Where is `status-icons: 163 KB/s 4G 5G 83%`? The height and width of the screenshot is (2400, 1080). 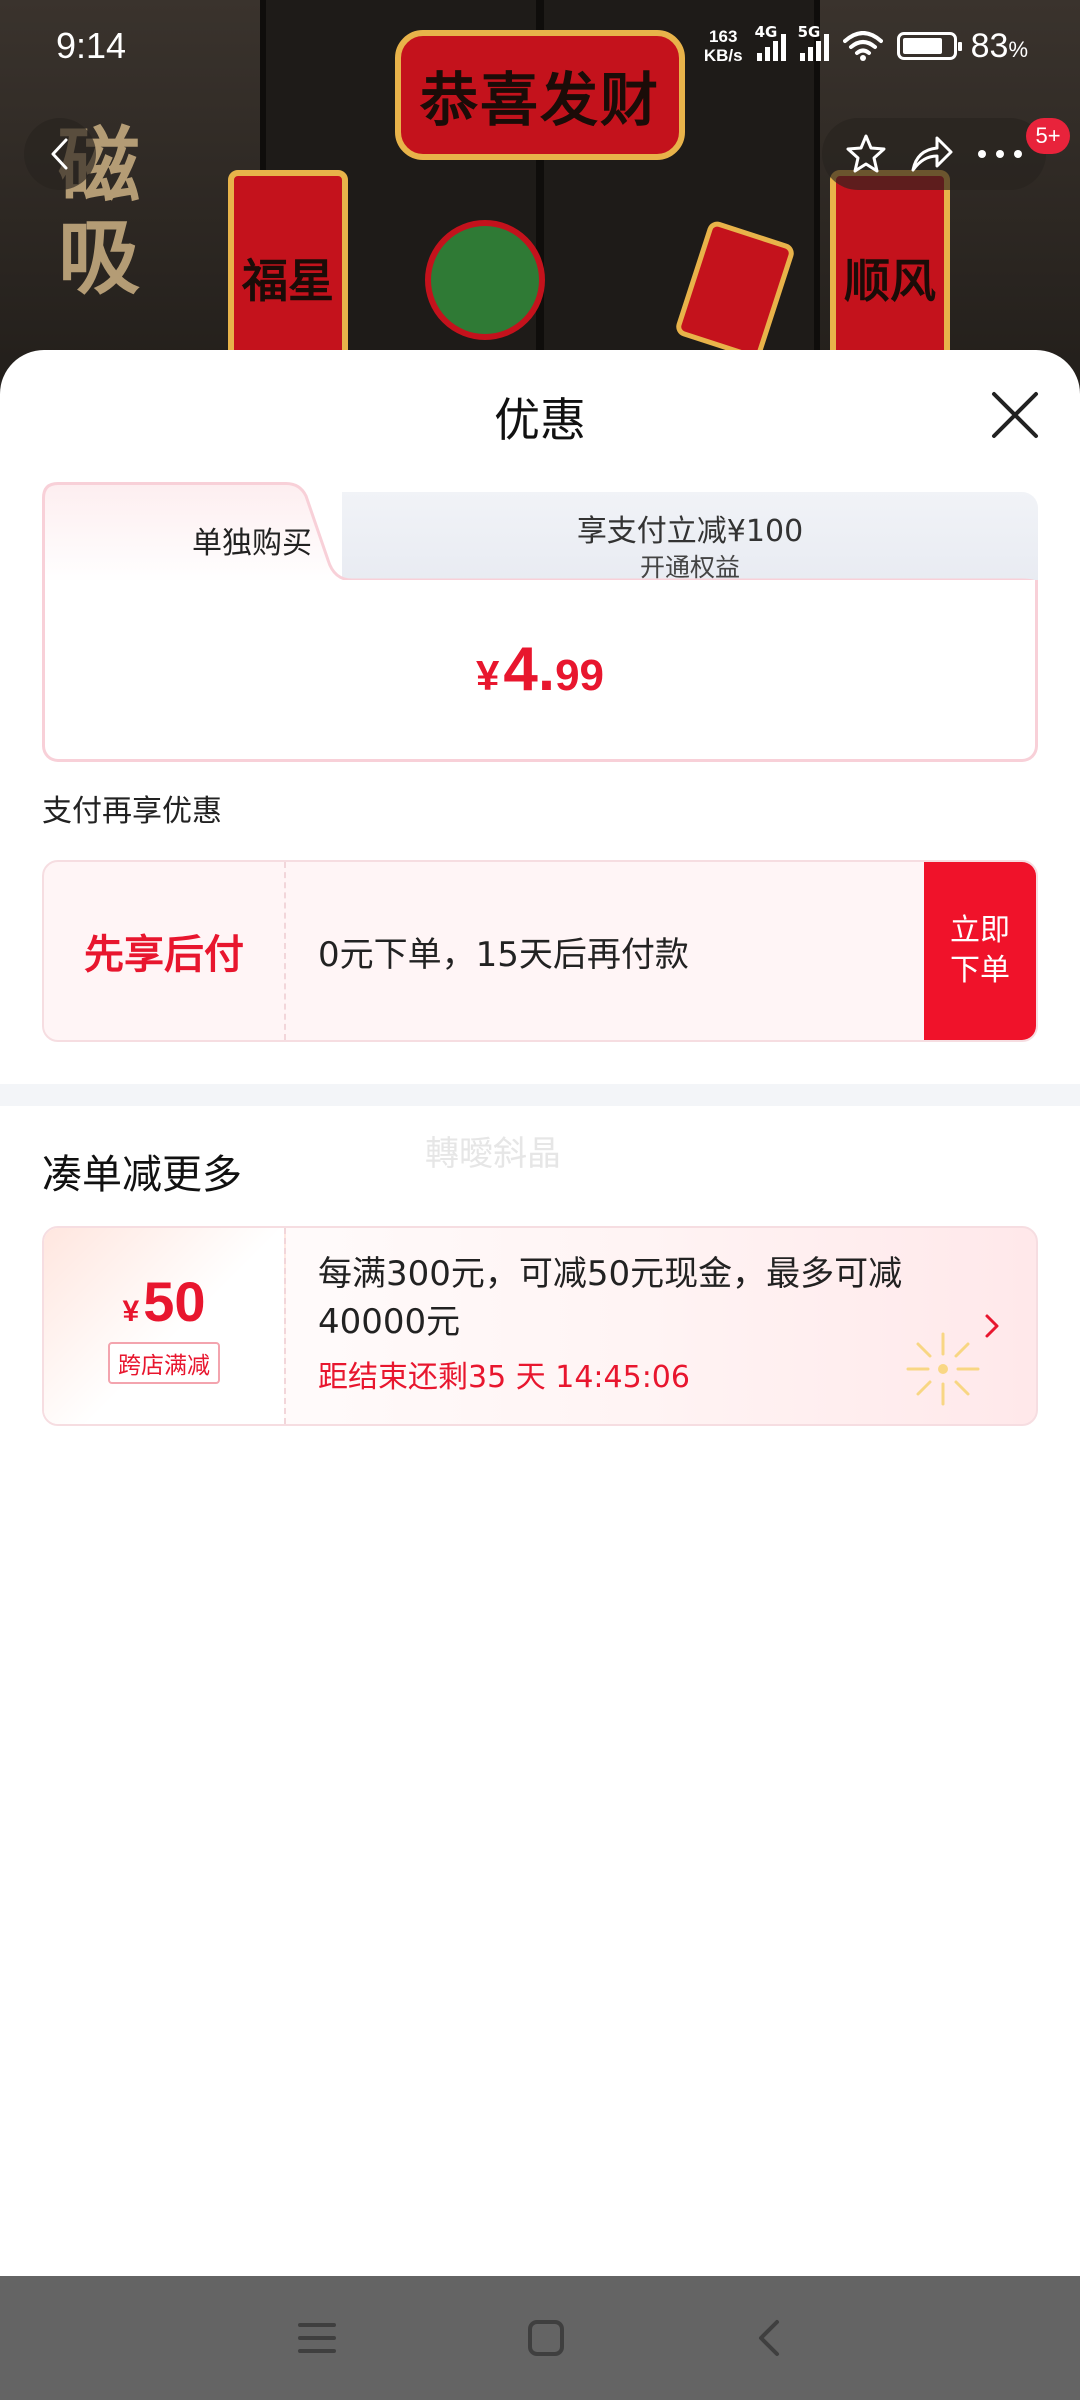
status-icons: 163 KB/s 4G 5G 83% is located at coordinates (866, 44).